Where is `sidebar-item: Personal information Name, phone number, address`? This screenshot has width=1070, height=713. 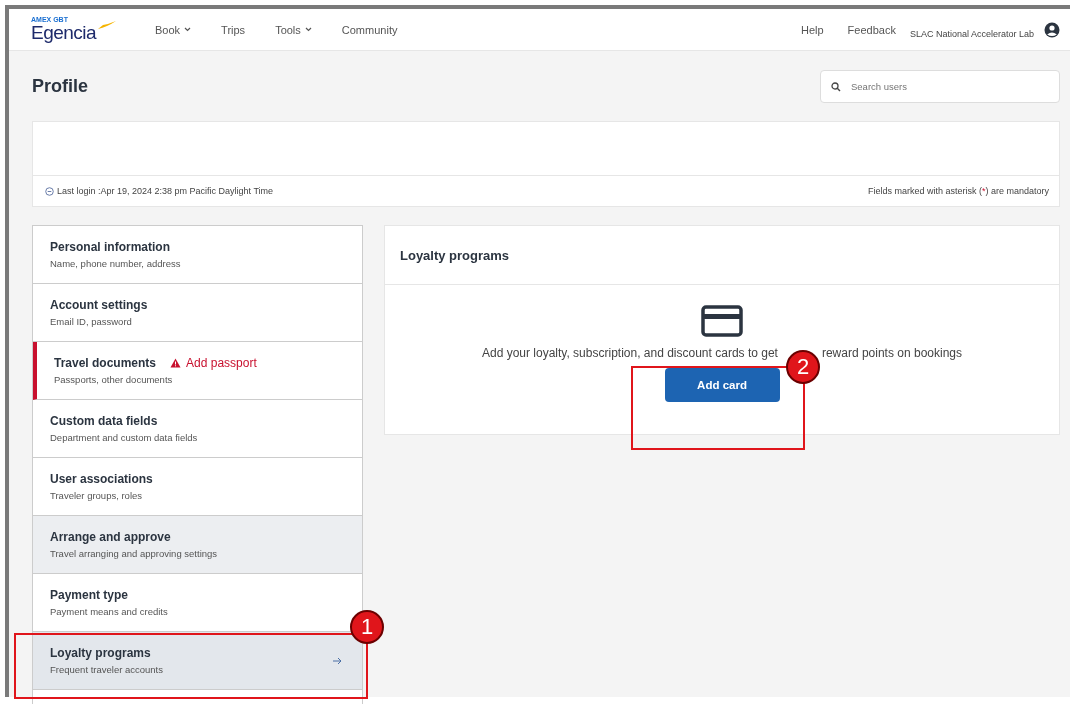 sidebar-item: Personal information Name, phone number, address is located at coordinates (197, 255).